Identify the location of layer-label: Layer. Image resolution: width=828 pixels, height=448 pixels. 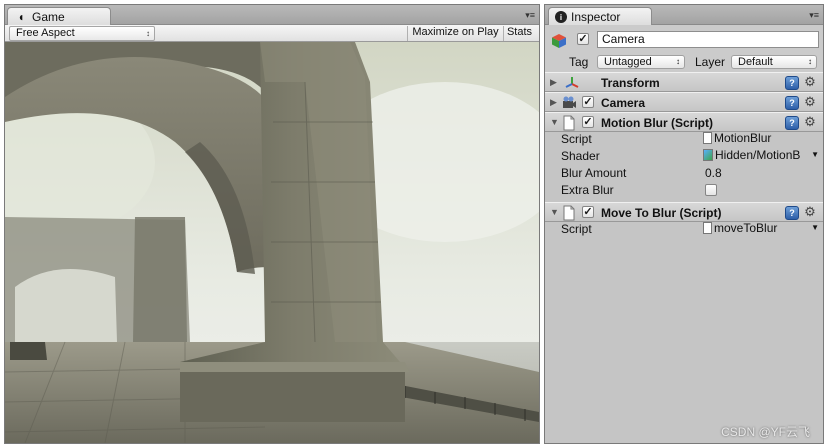
(710, 62).